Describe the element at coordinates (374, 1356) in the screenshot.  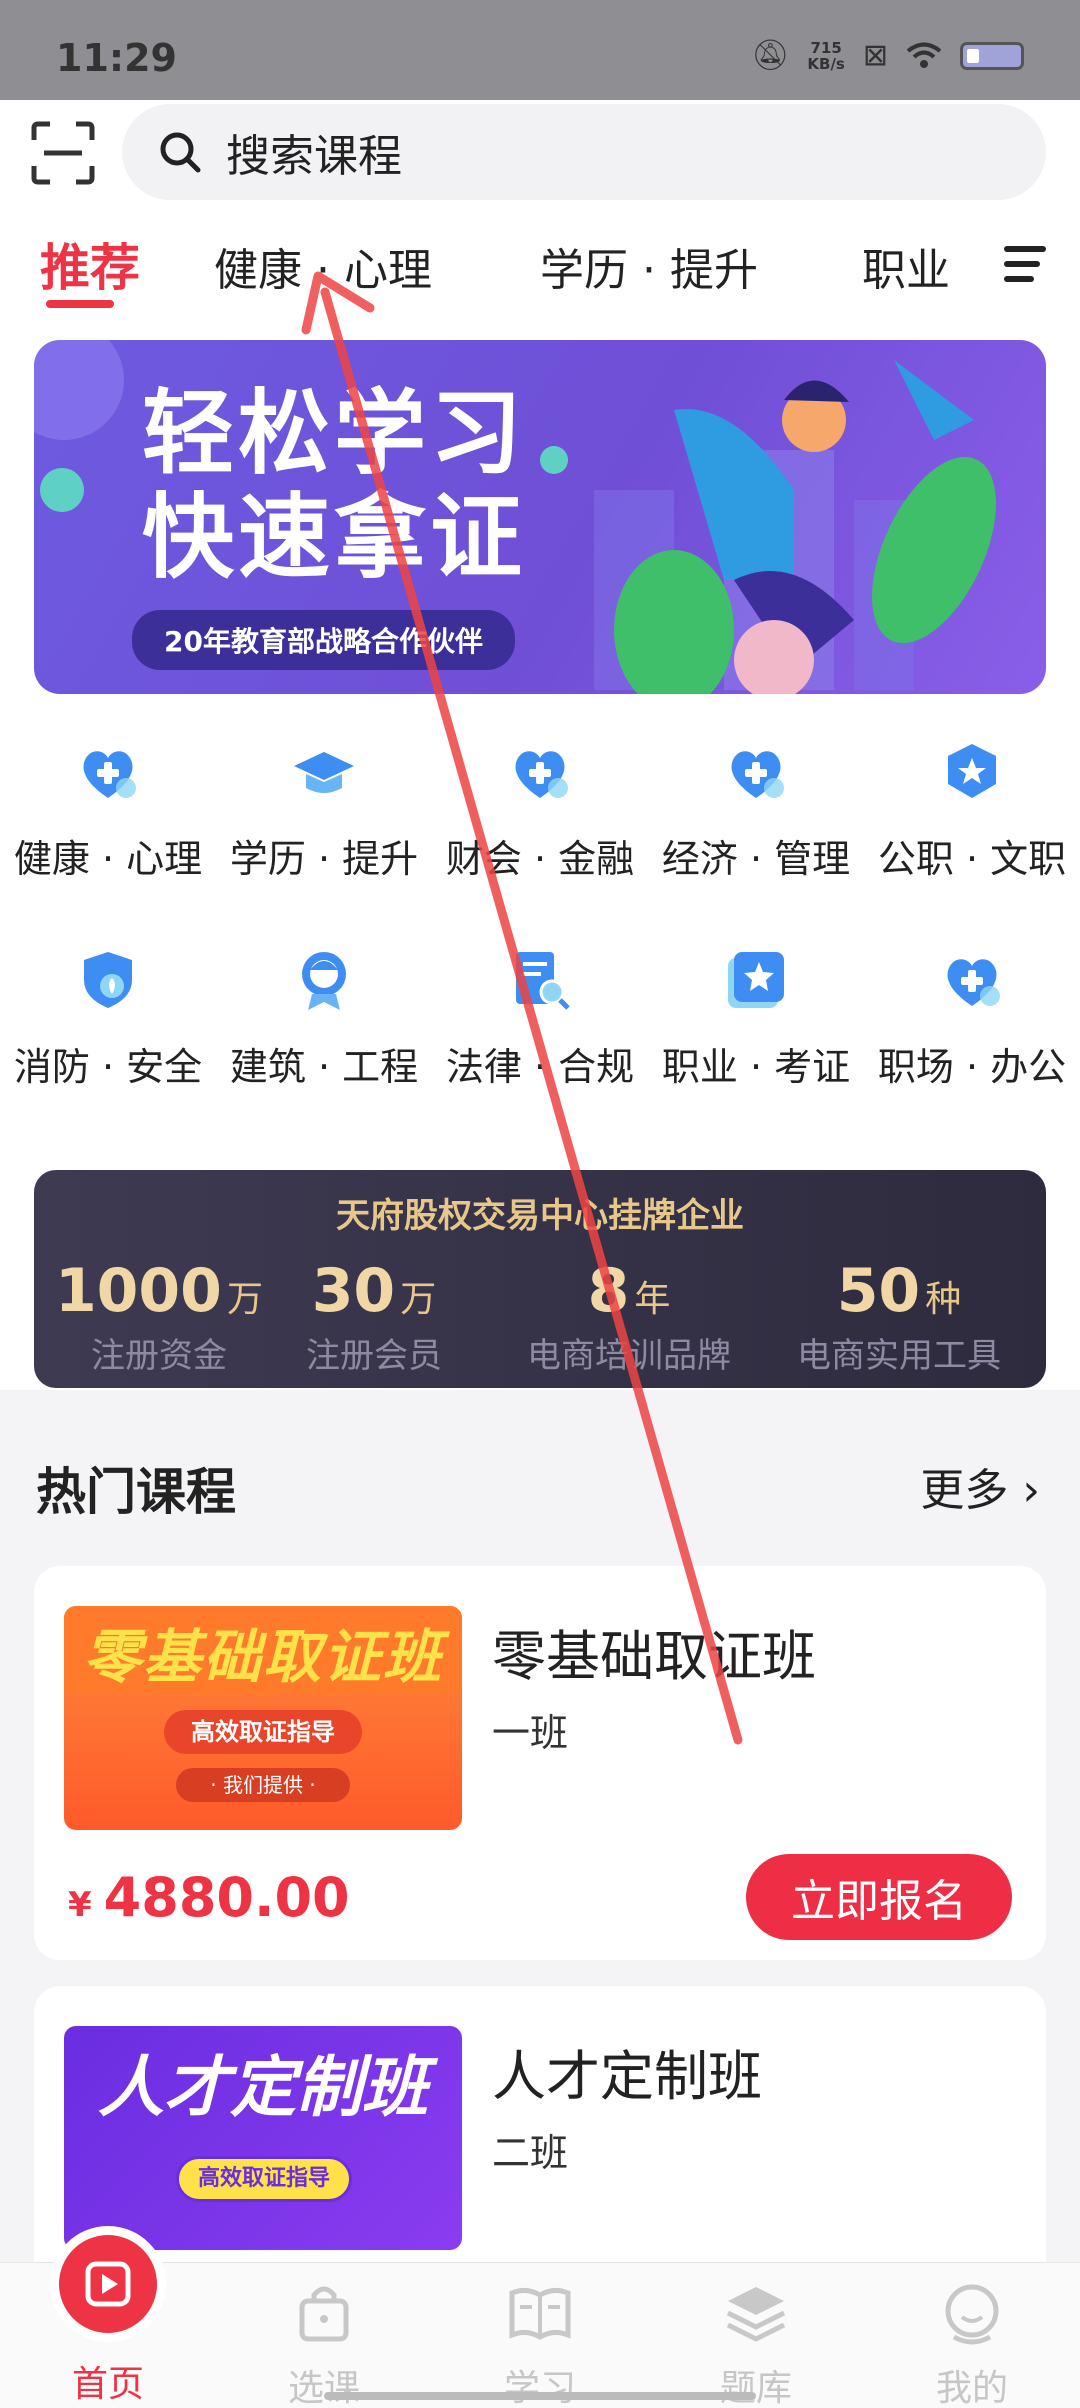
I see `stat-label: 注册会员` at that location.